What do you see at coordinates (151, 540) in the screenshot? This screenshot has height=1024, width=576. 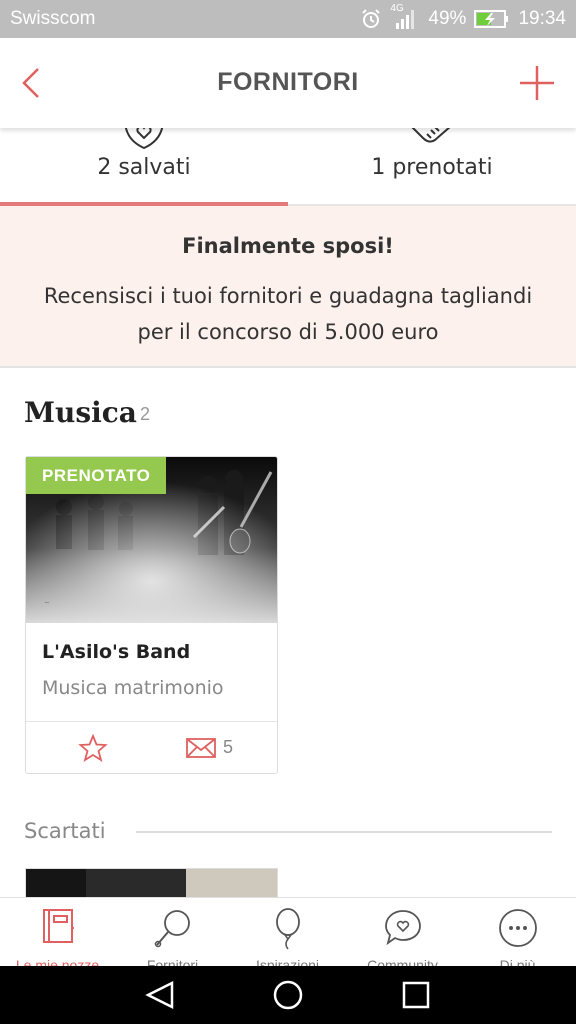 I see `vendor-photo: ~ PRENOTATO` at bounding box center [151, 540].